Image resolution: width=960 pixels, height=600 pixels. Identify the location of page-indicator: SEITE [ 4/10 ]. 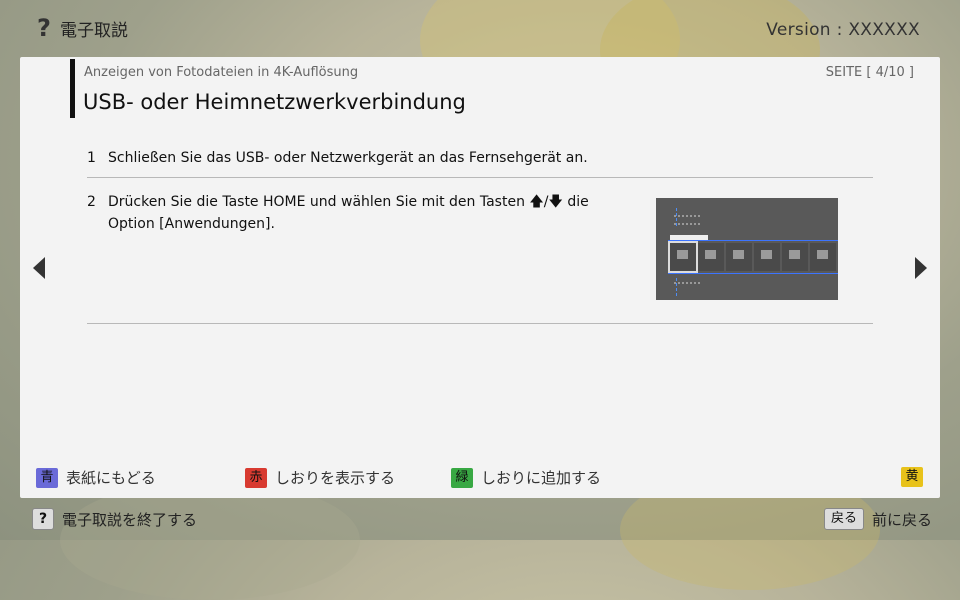
(869, 72).